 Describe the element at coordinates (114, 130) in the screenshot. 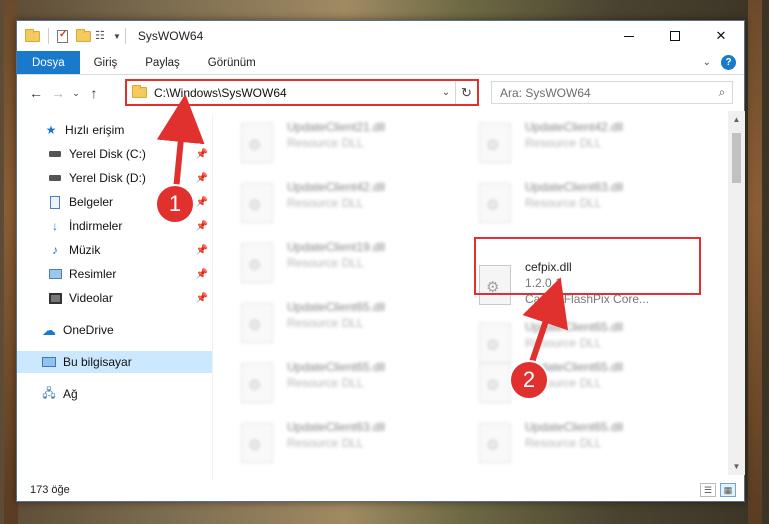

I see `sidebar-item-quick-access: ★ Hızlı erişim` at that location.